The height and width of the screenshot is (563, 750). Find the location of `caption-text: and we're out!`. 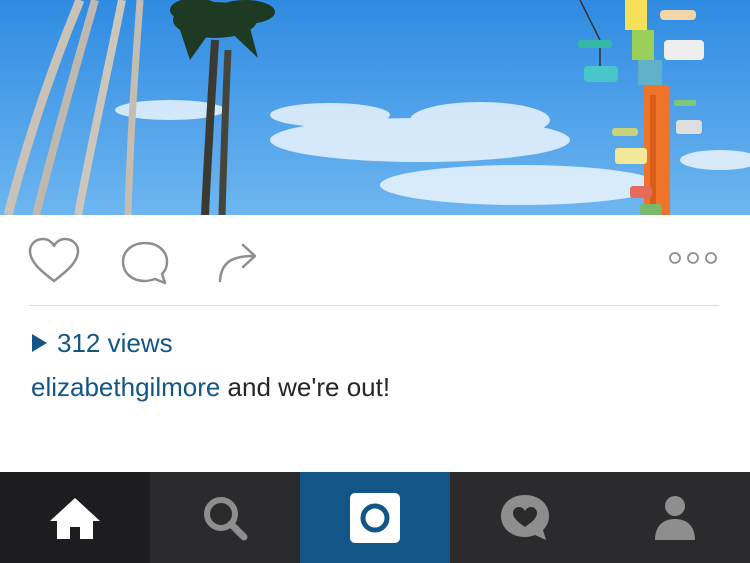

caption-text: and we're out! is located at coordinates (305, 387).